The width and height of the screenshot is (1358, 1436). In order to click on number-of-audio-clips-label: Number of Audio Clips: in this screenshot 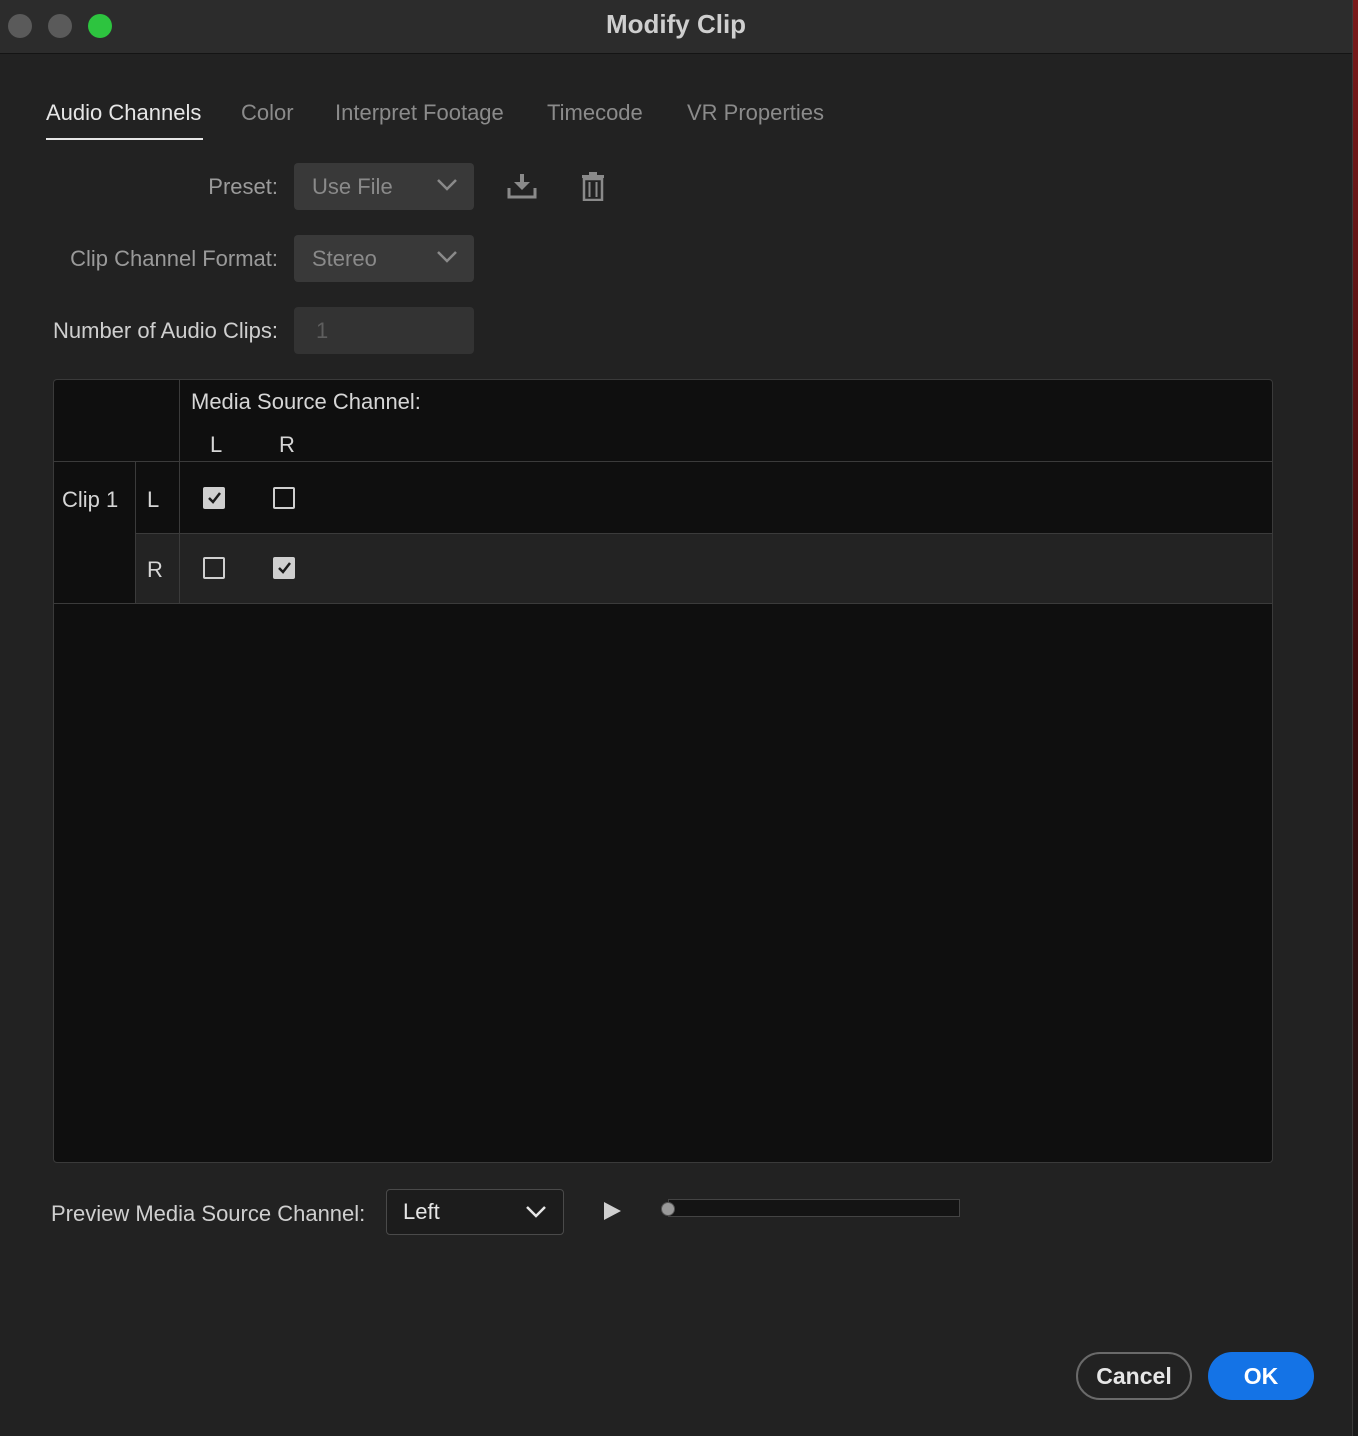, I will do `click(165, 330)`.